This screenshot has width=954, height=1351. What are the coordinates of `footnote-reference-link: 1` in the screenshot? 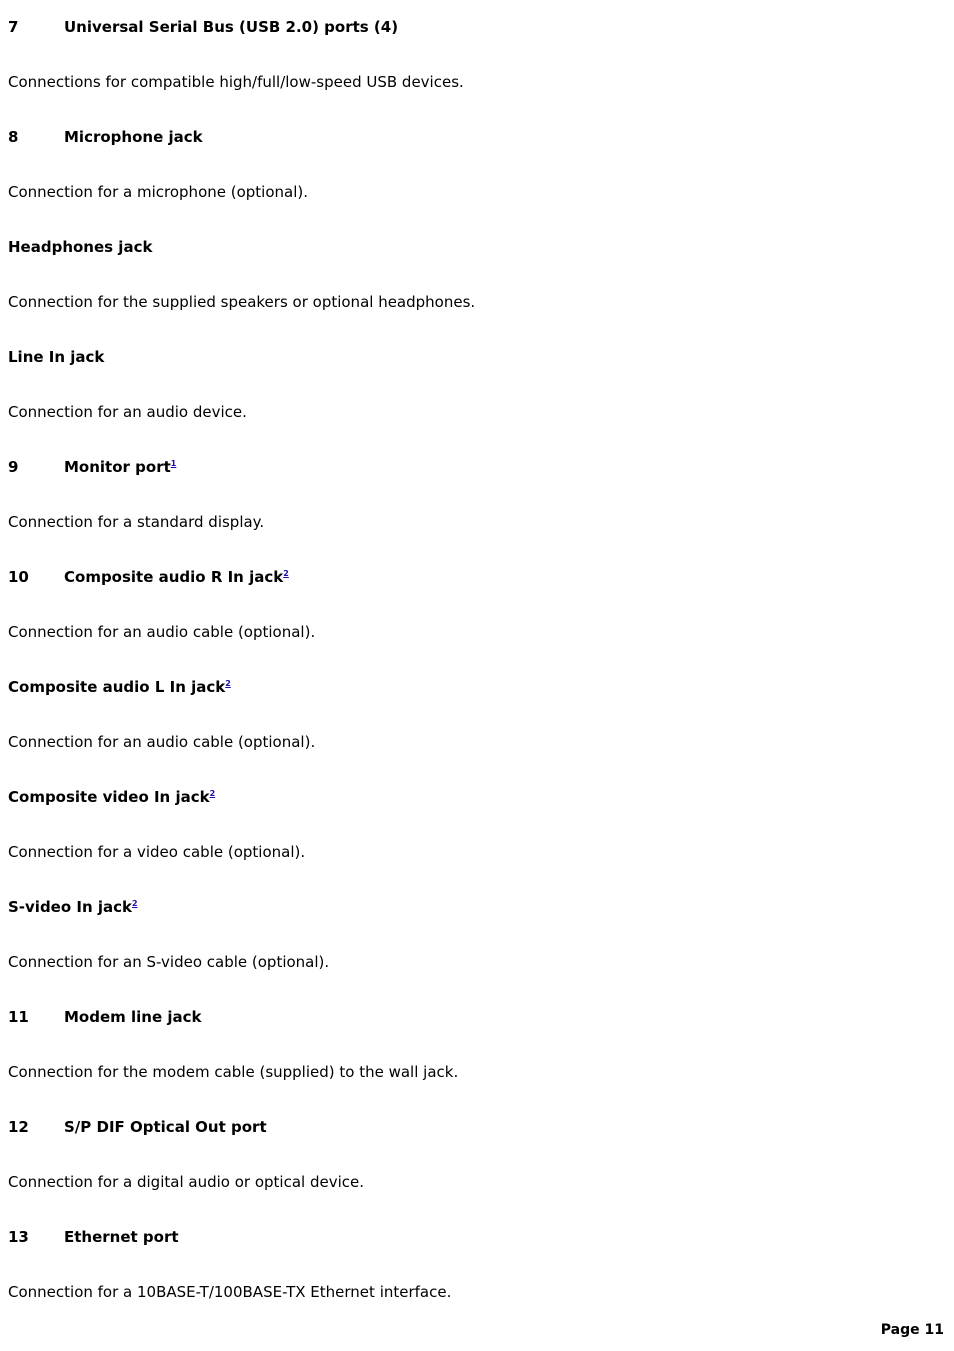 It's located at (174, 463).